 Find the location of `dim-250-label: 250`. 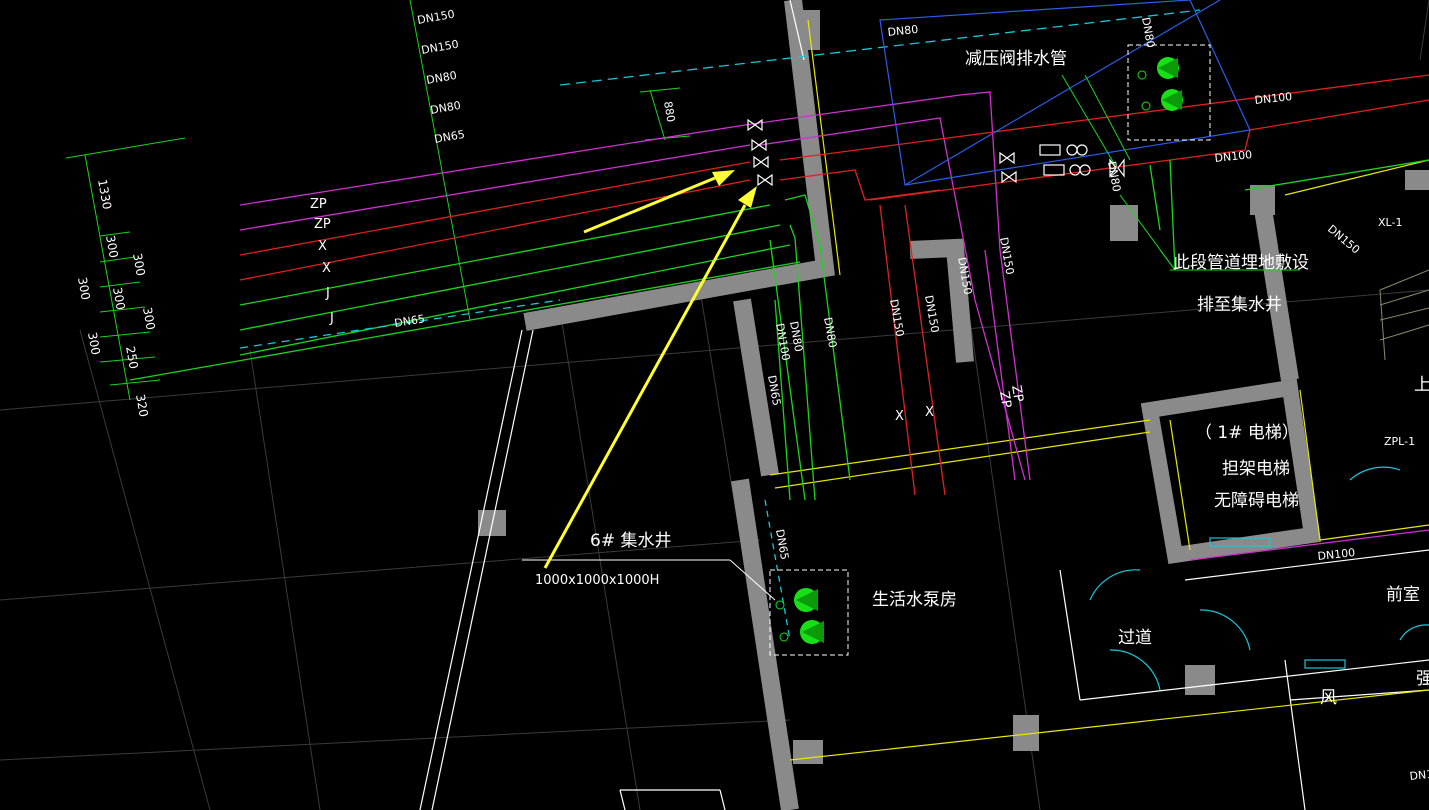

dim-250-label: 250 is located at coordinates (132, 357).